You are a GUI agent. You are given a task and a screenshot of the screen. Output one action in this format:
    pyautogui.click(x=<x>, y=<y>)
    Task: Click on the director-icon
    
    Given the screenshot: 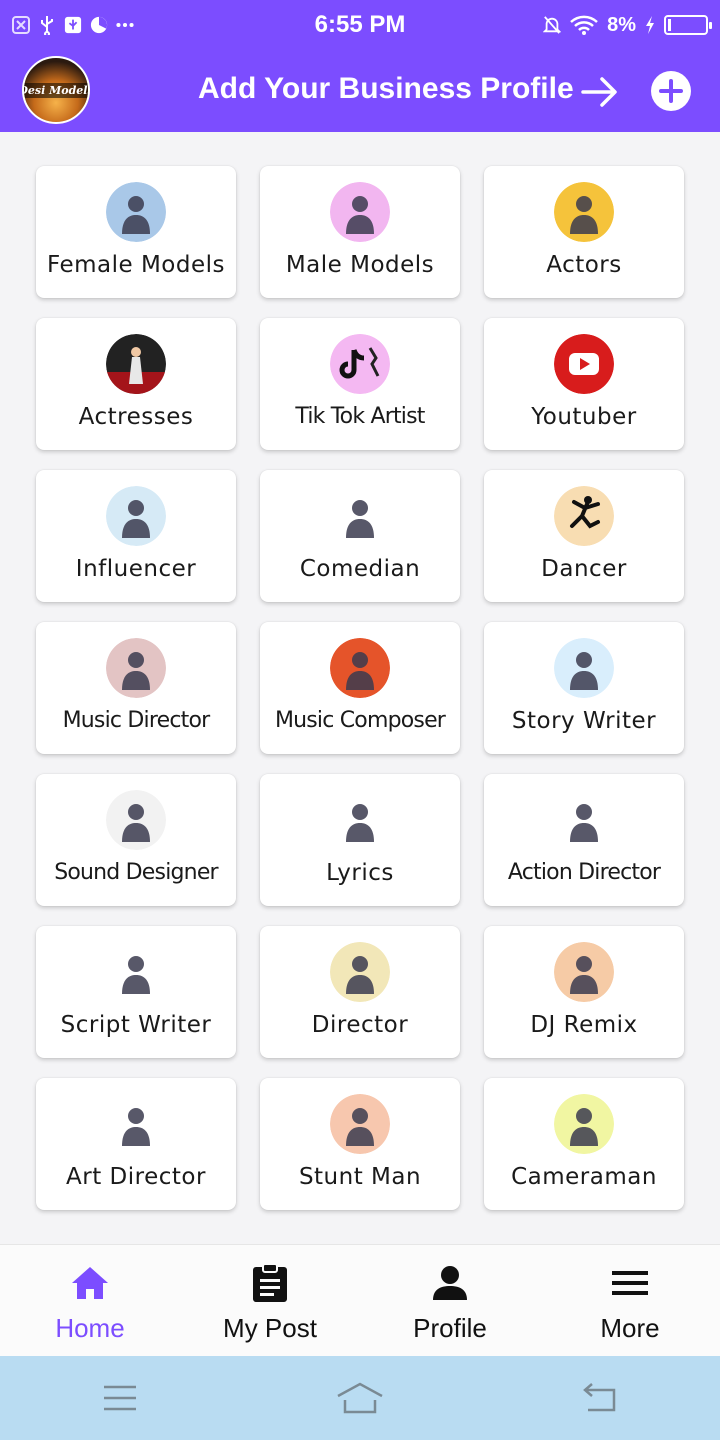 What is the action you would take?
    pyautogui.click(x=360, y=972)
    